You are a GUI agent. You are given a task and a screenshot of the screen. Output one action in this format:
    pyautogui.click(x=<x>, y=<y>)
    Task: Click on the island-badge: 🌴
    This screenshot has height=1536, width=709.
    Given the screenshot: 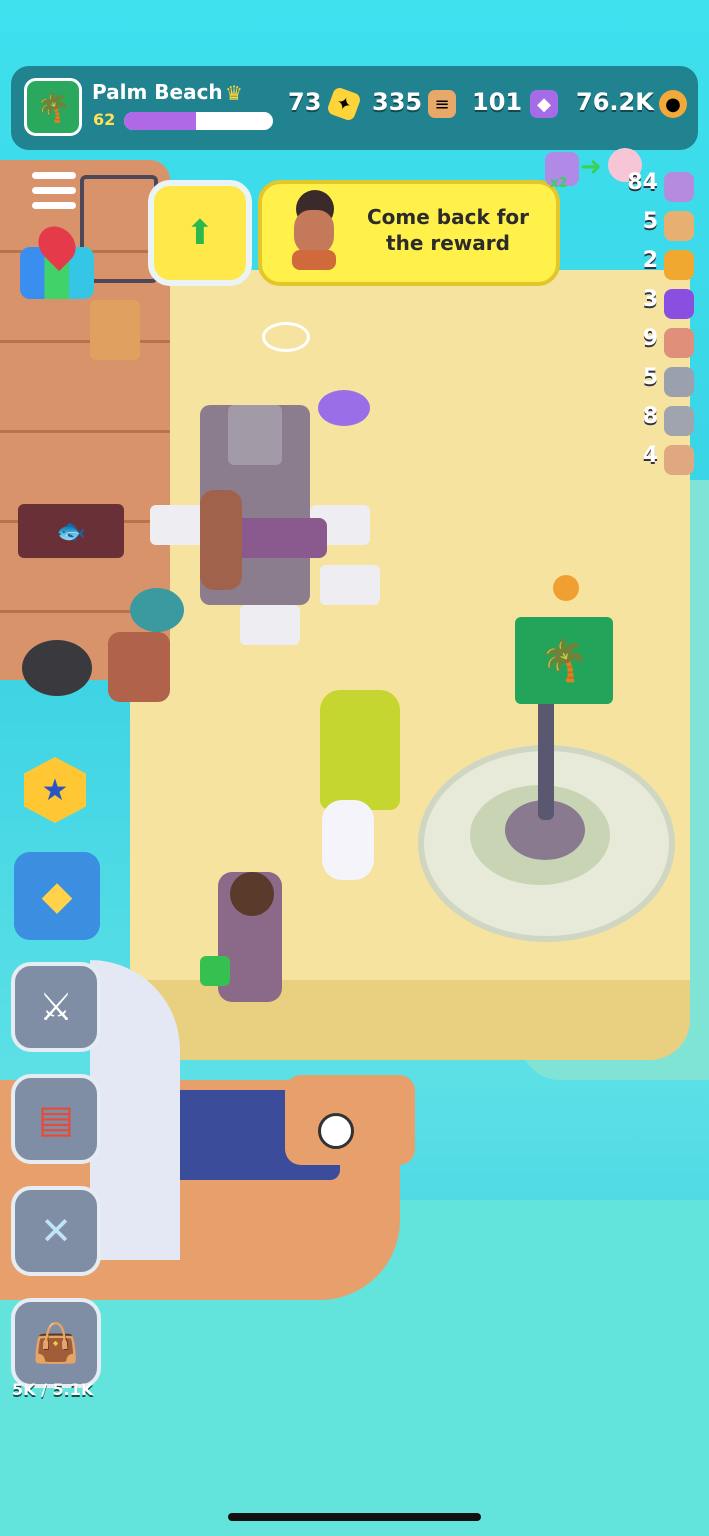 What is the action you would take?
    pyautogui.click(x=53, y=107)
    